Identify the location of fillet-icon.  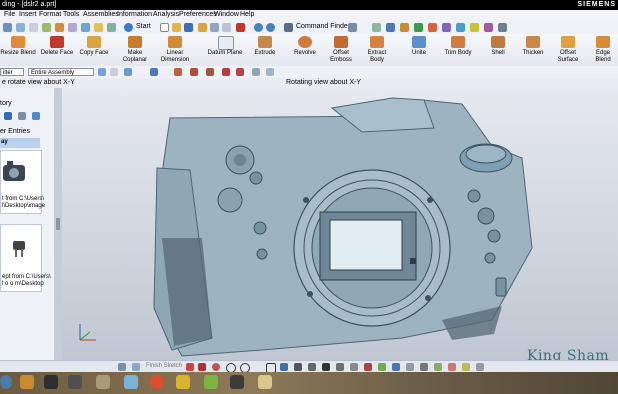
(298, 367).